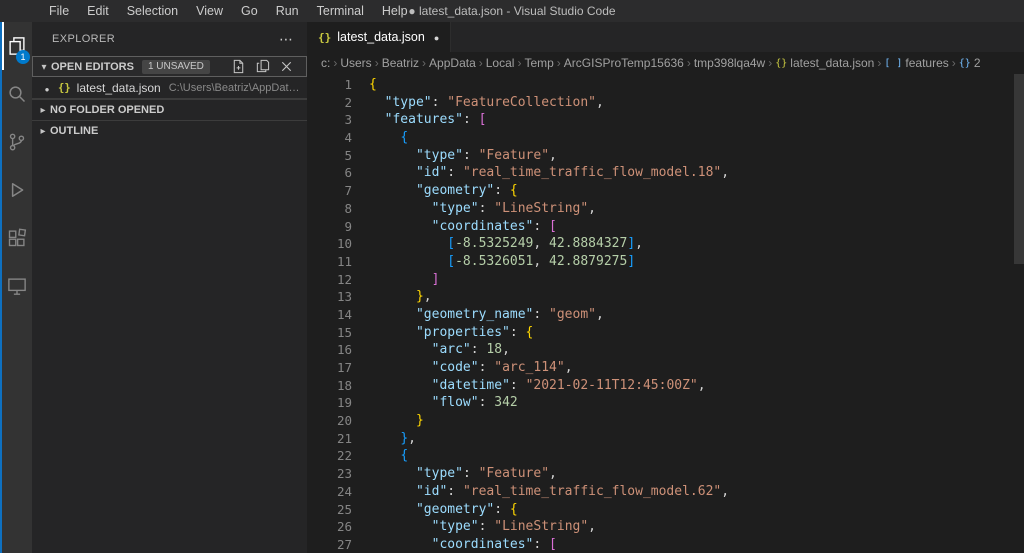 This screenshot has width=1024, height=553. What do you see at coordinates (59, 11) in the screenshot?
I see `menu-item-file: File` at bounding box center [59, 11].